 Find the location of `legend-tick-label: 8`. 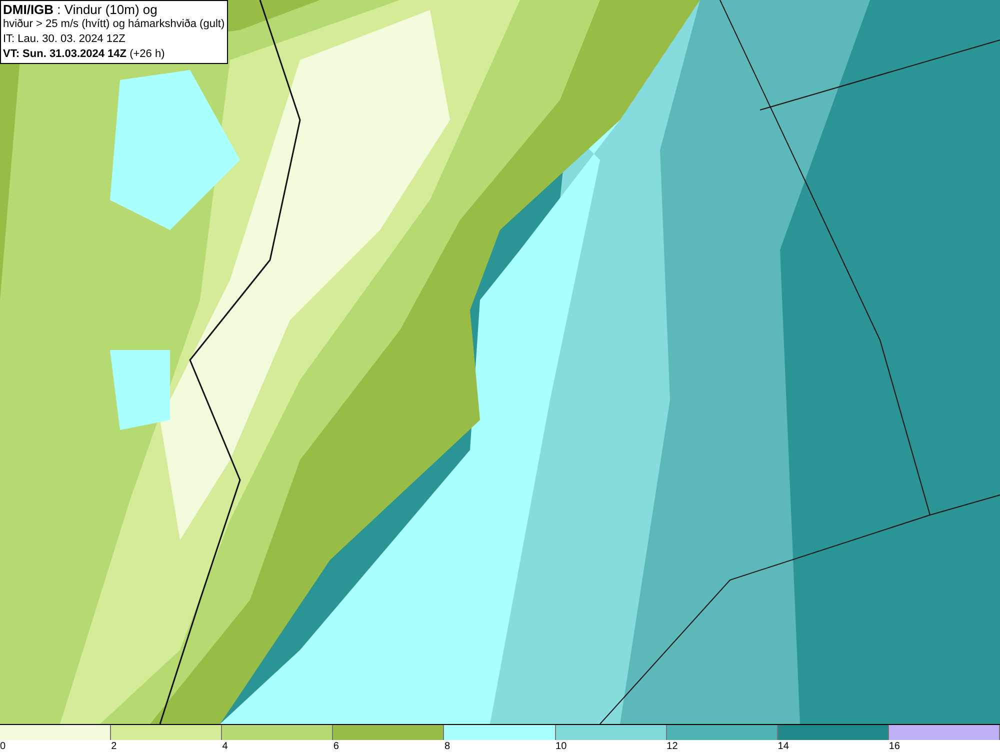

legend-tick-label: 8 is located at coordinates (447, 746).